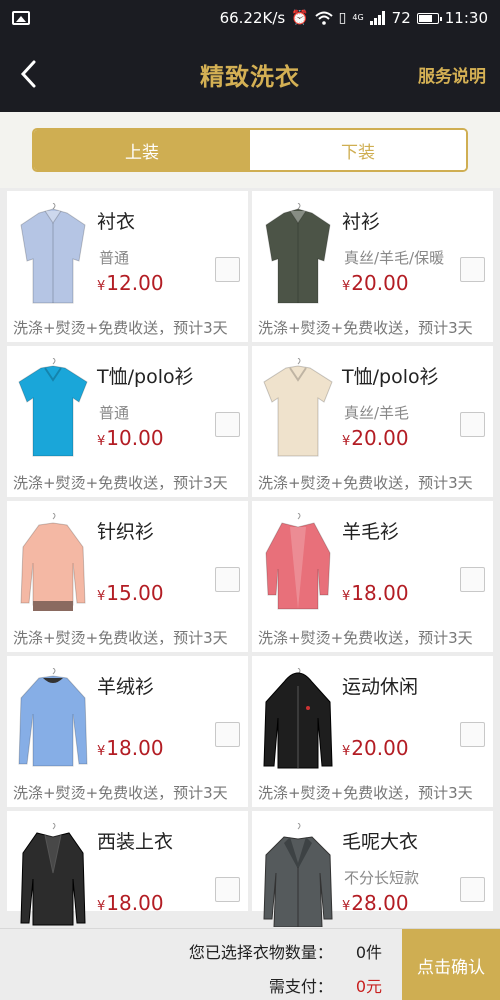 Image resolution: width=500 pixels, height=1000 pixels. What do you see at coordinates (380, 687) in the screenshot?
I see `garment-name: 运动休闲` at bounding box center [380, 687].